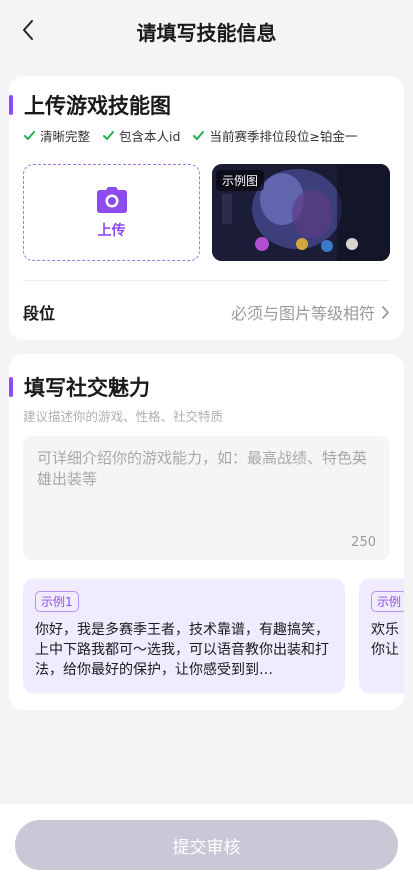 The height and width of the screenshot is (879, 413). What do you see at coordinates (206, 498) in the screenshot?
I see `intro-textarea: 可详细介绍你的游戏能力，如：最高战绩、特色英雄出装等 250` at bounding box center [206, 498].